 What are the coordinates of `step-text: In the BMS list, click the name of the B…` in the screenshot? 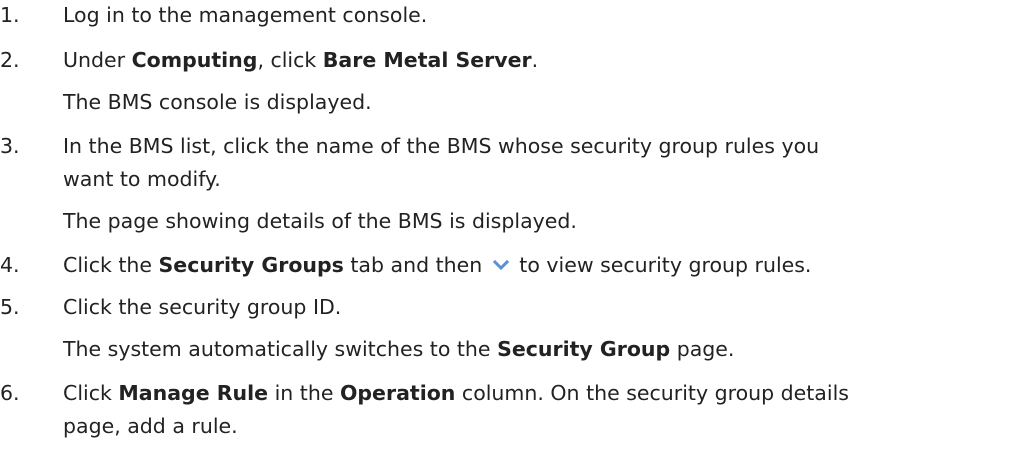 It's located at (441, 146).